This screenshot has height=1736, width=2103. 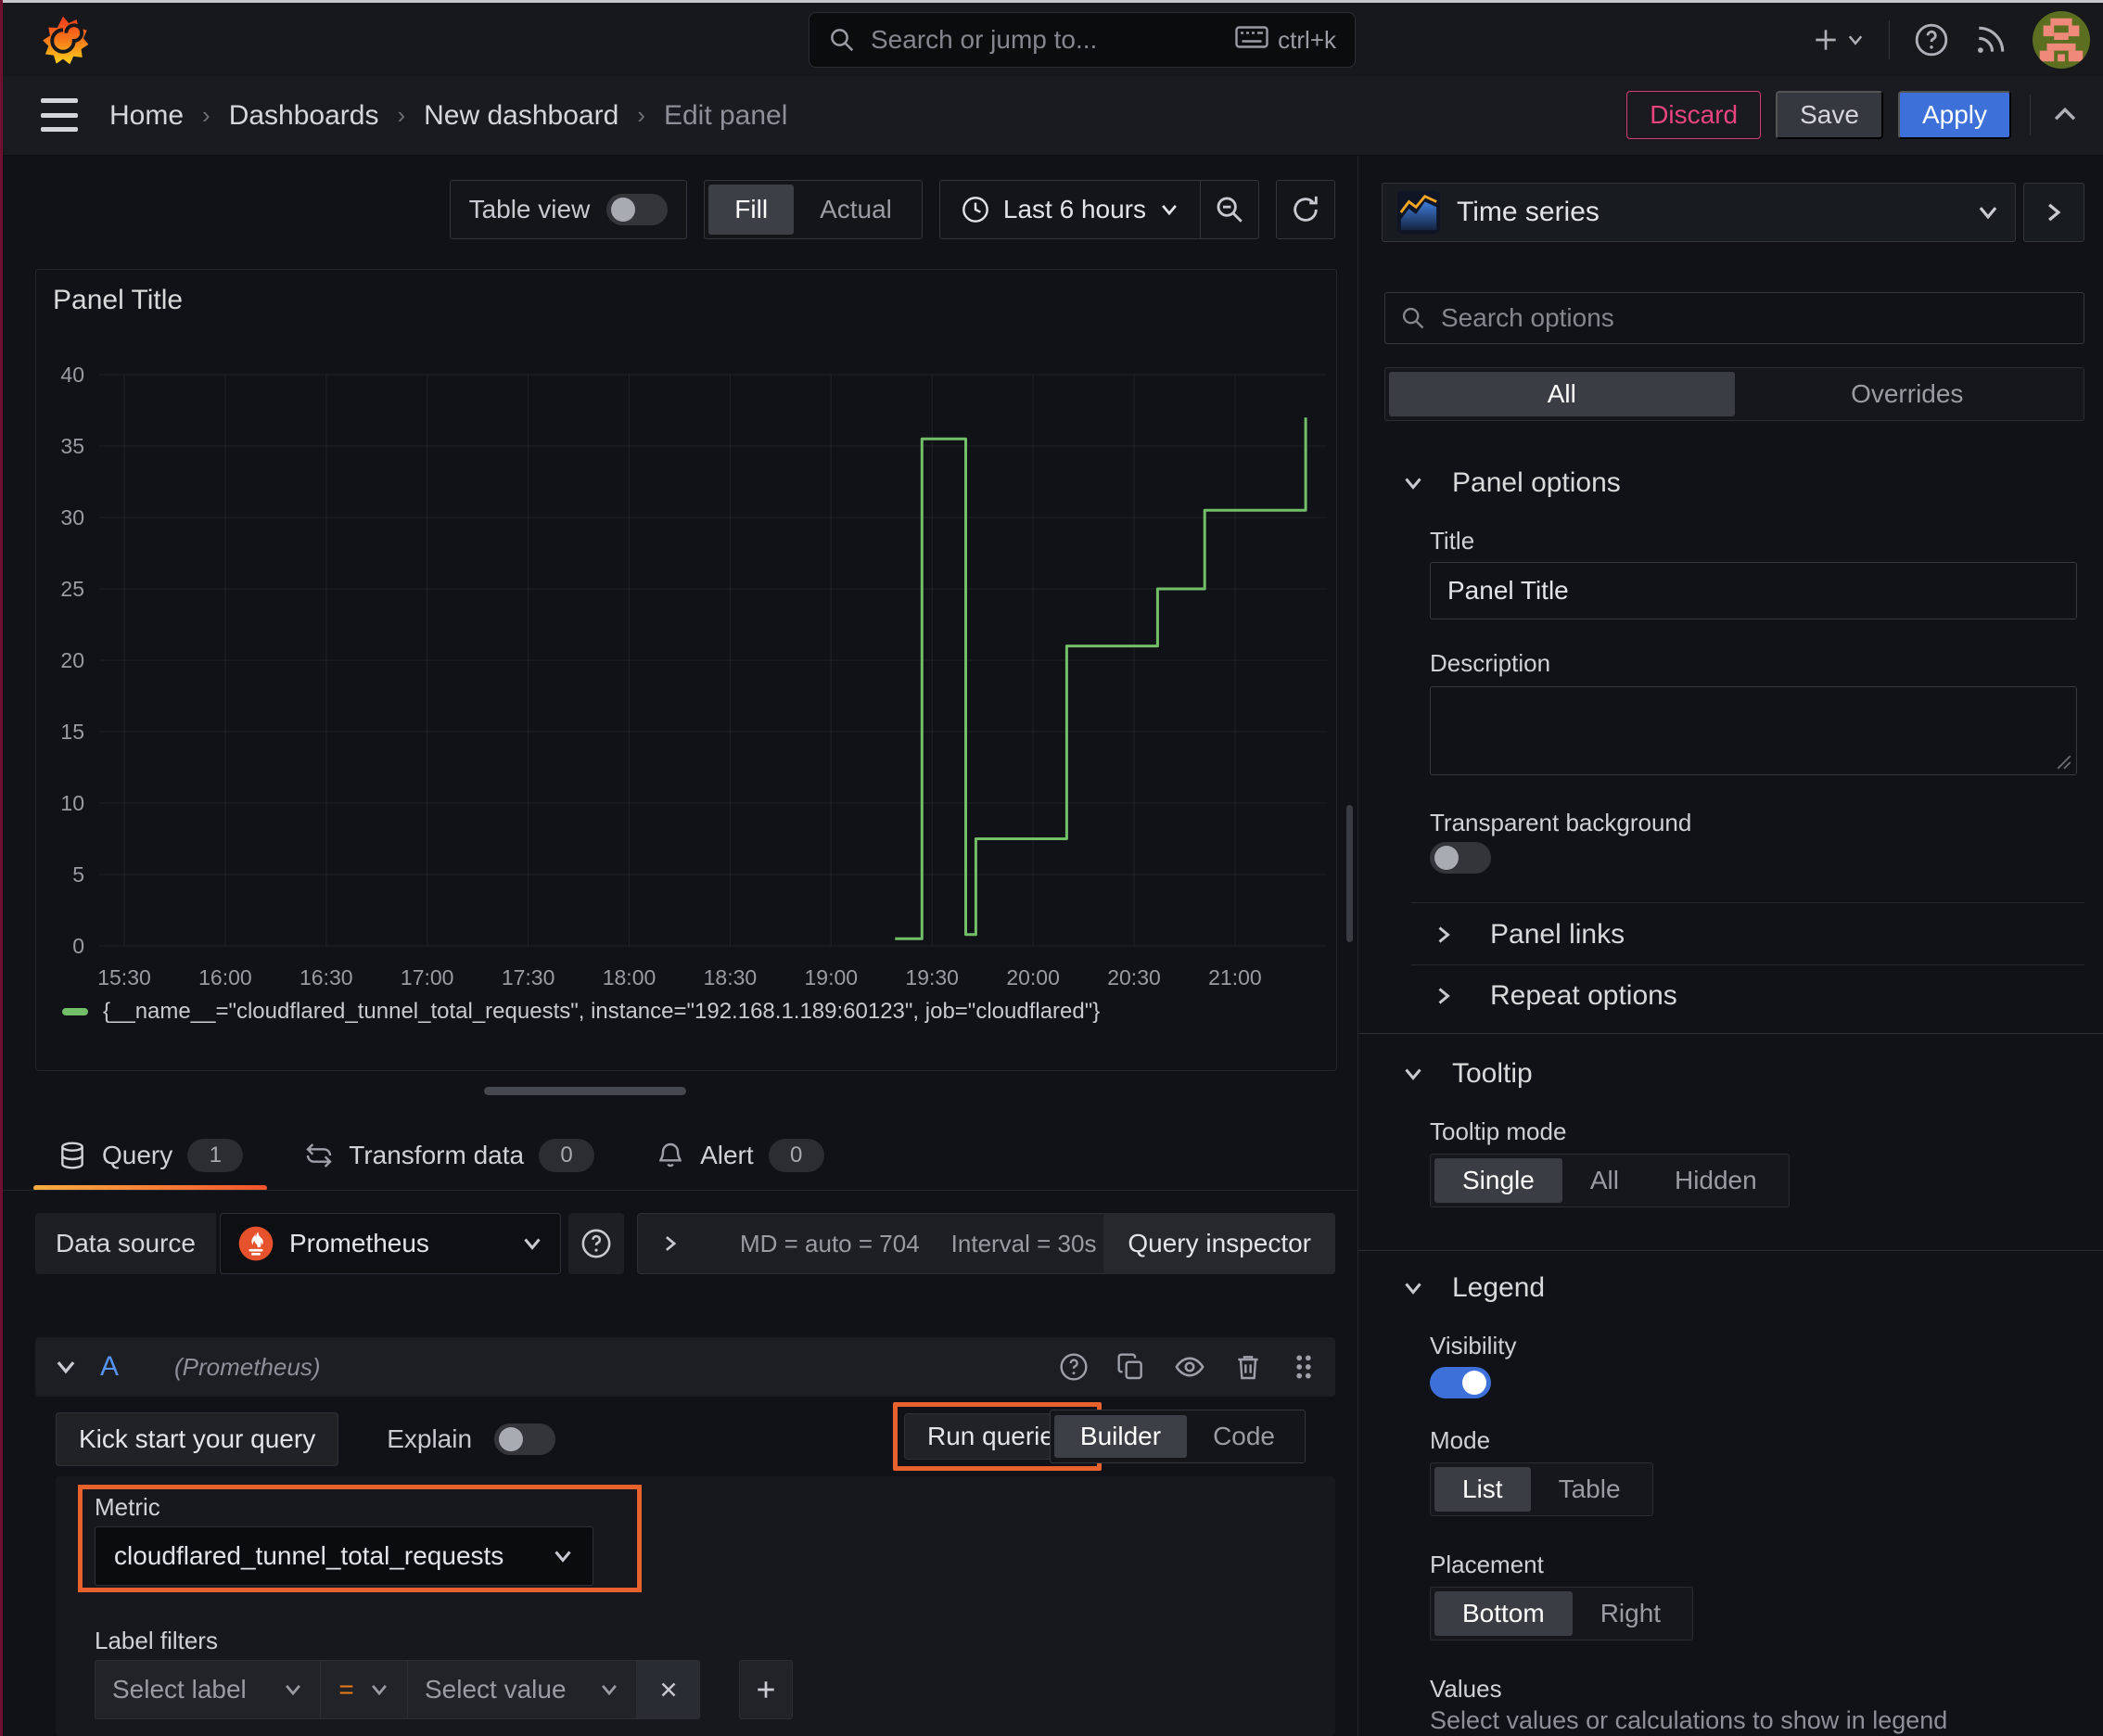 What do you see at coordinates (449, 1155) in the screenshot?
I see `tab-transform: Transform data 0` at bounding box center [449, 1155].